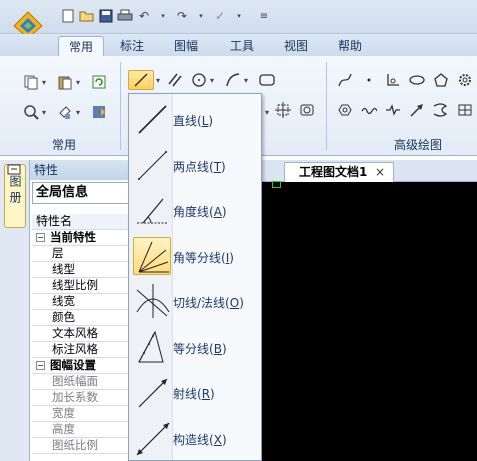 The height and width of the screenshot is (461, 477). What do you see at coordinates (264, 16) in the screenshot?
I see `customize-icon: ≡` at bounding box center [264, 16].